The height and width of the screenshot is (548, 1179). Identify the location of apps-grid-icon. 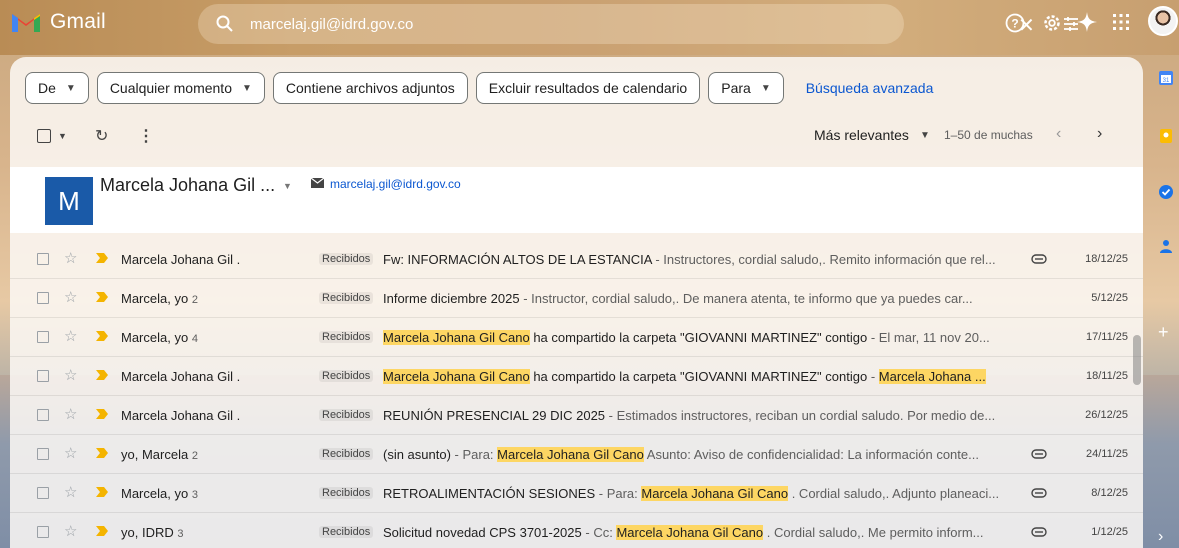
(1121, 22).